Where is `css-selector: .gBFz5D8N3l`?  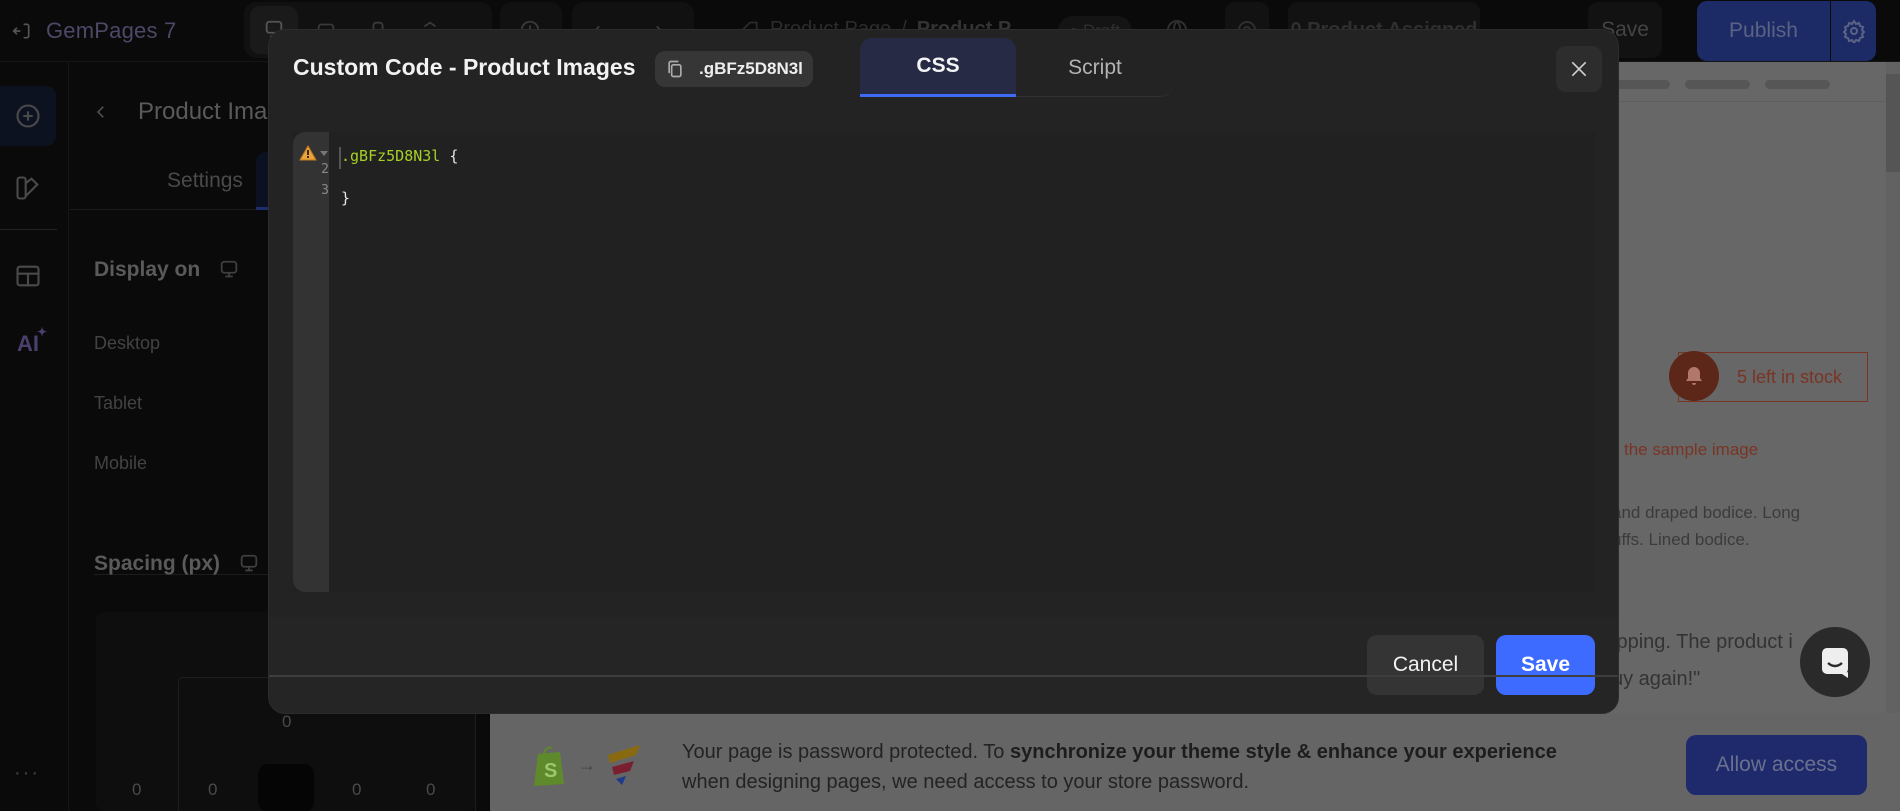 css-selector: .gBFz5D8N3l is located at coordinates (391, 156).